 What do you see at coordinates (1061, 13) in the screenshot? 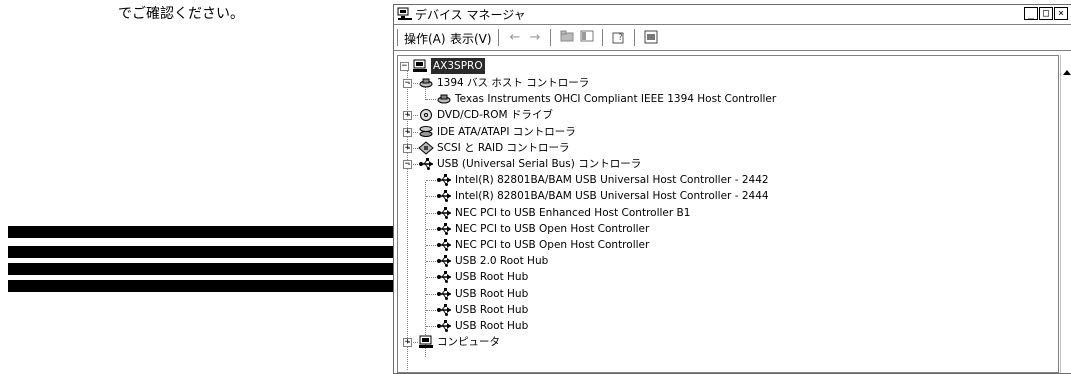
I see `close-button: ×` at bounding box center [1061, 13].